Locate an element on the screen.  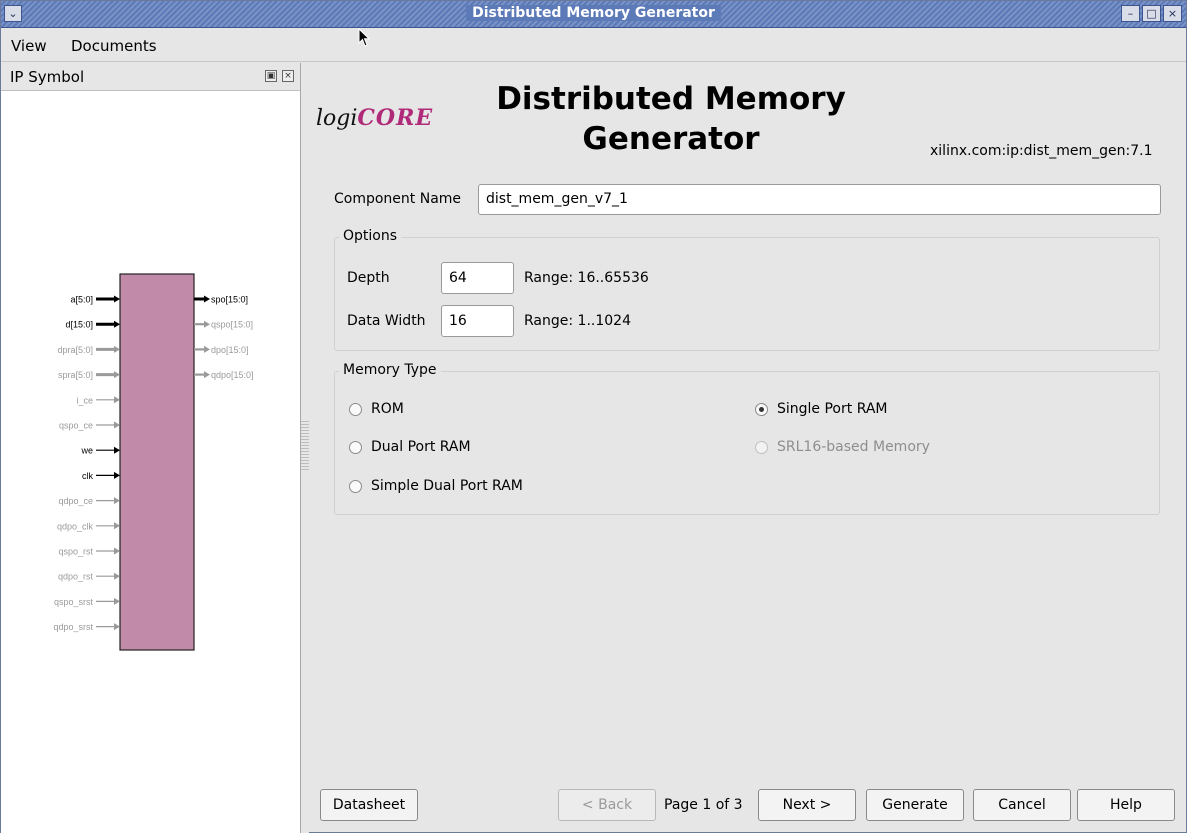
window-title: Distributed Memory Generator is located at coordinates (593, 13).